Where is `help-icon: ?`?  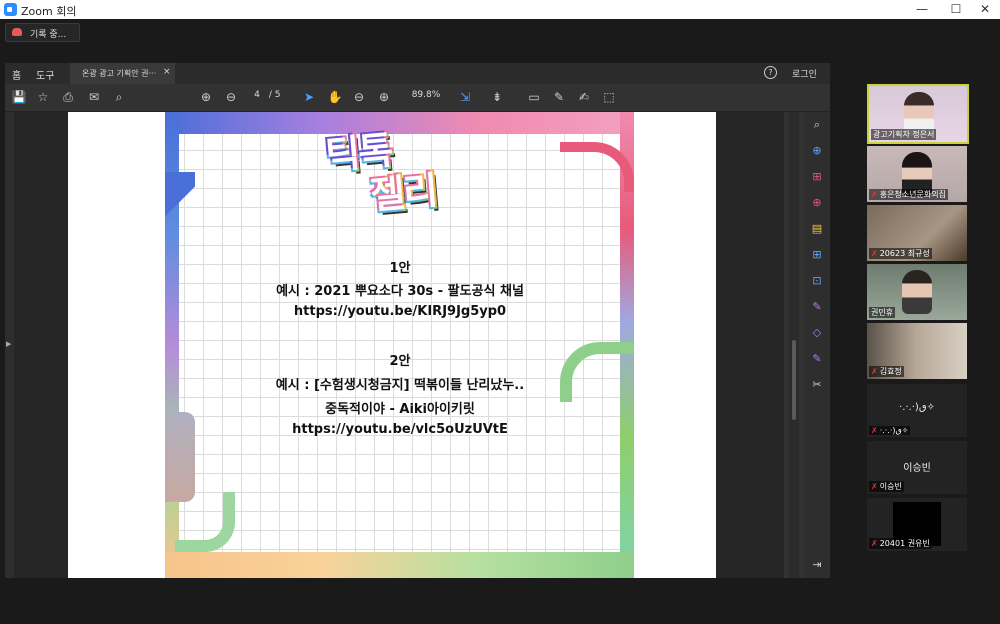 help-icon: ? is located at coordinates (770, 72).